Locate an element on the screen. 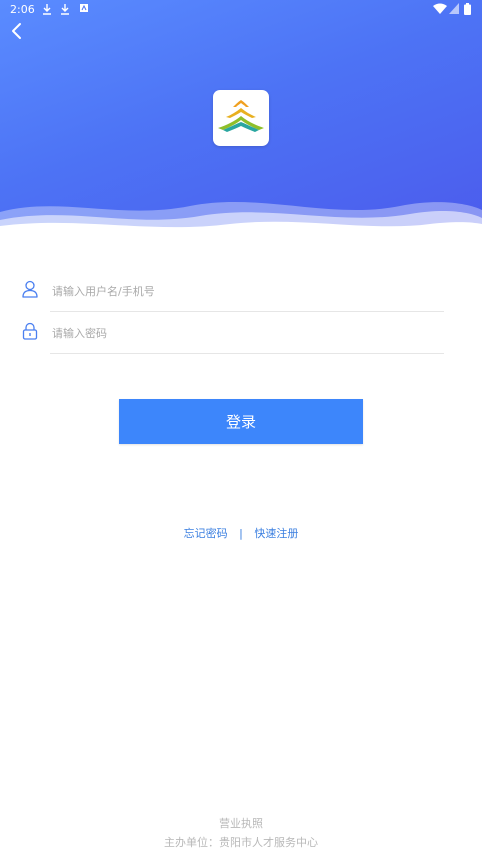 Image resolution: width=482 pixels, height=858 pixels. password-field is located at coordinates (233, 333).